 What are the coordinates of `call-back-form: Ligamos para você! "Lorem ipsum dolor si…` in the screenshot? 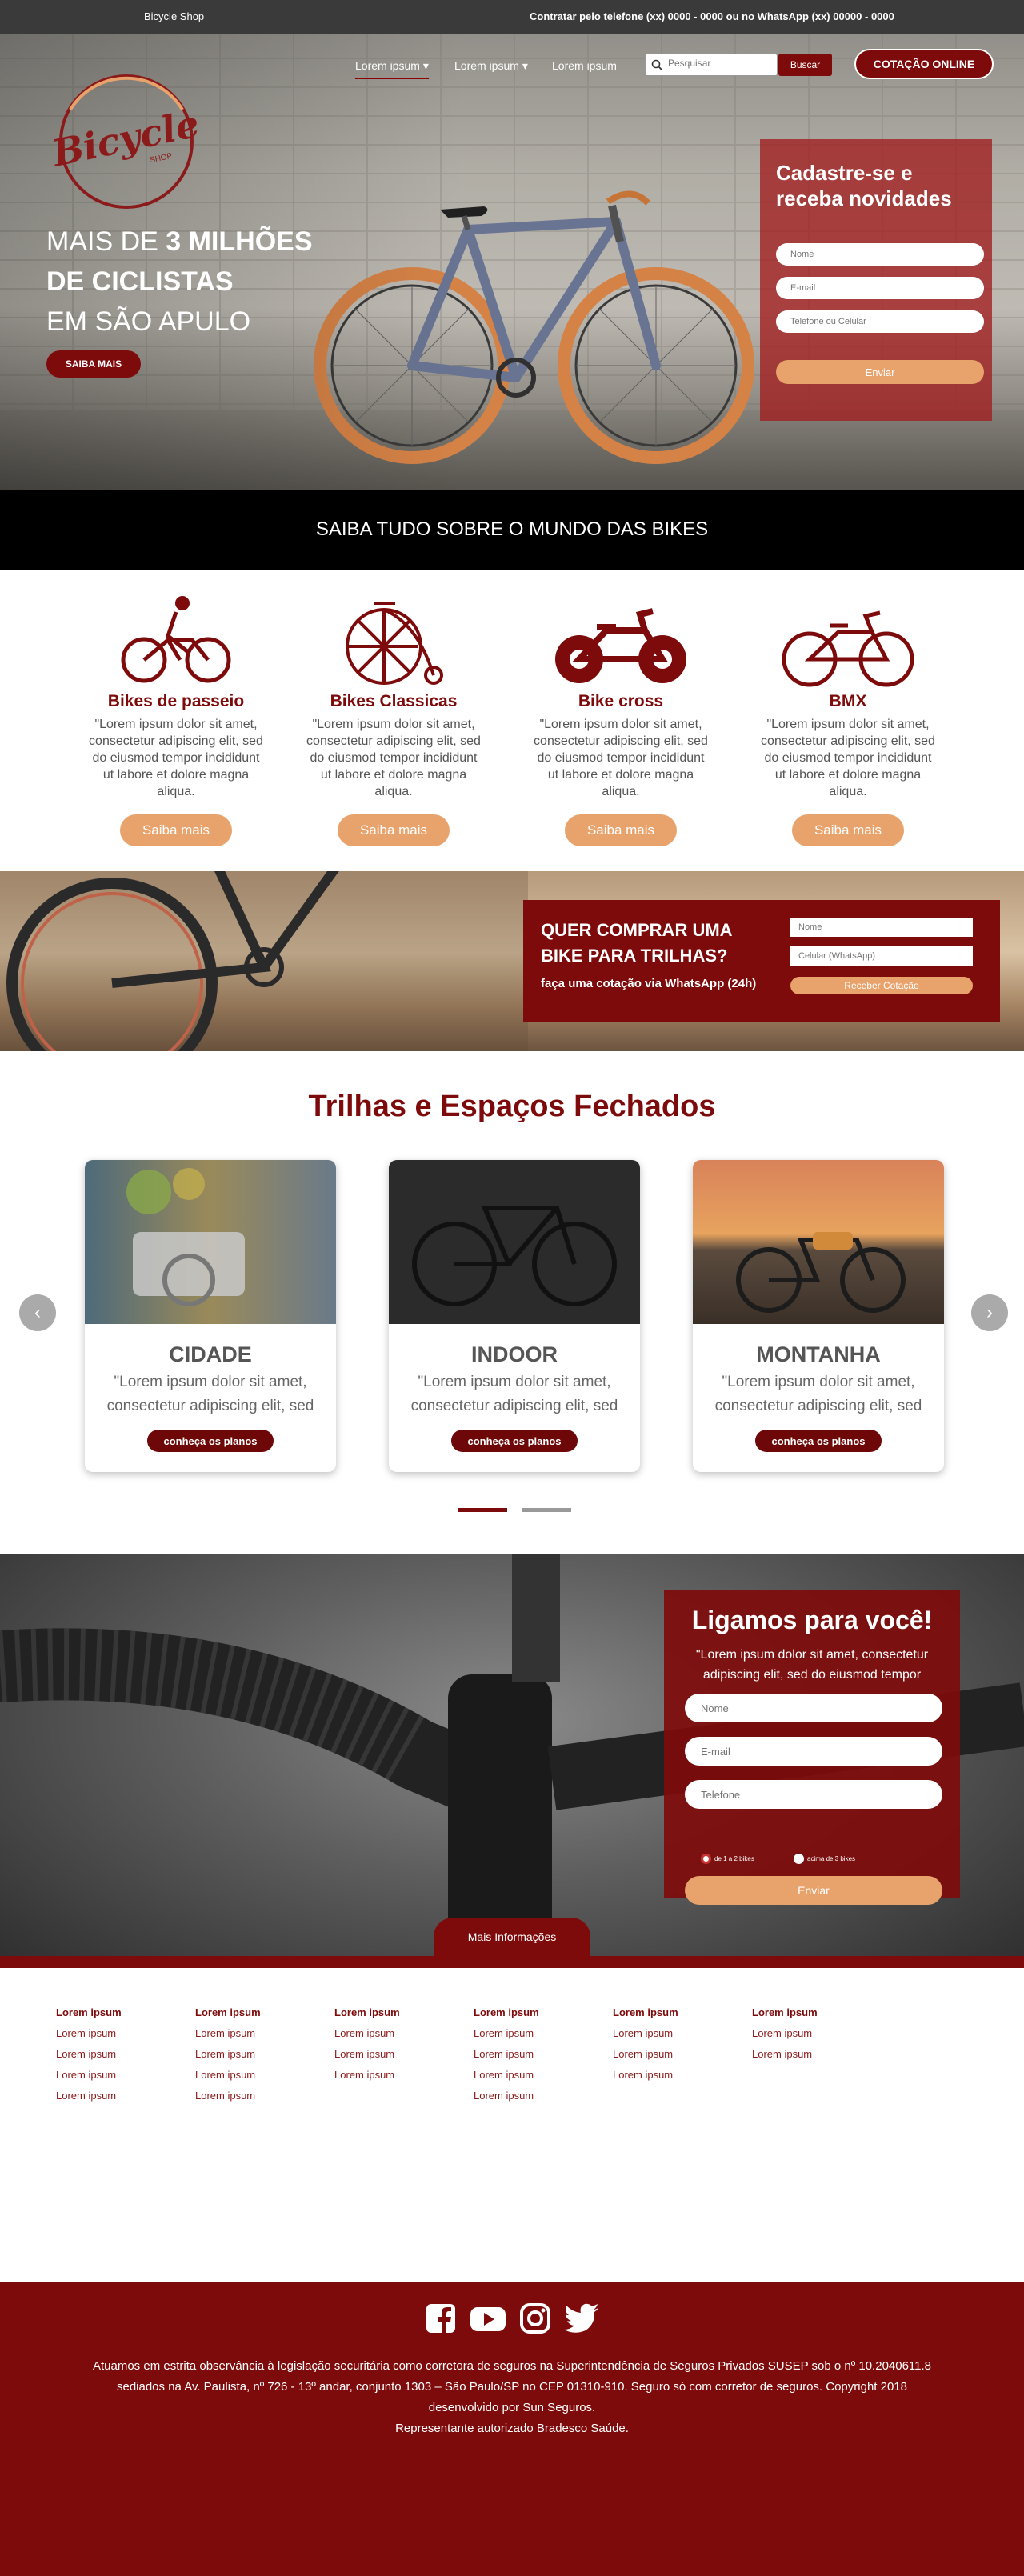 It's located at (812, 1747).